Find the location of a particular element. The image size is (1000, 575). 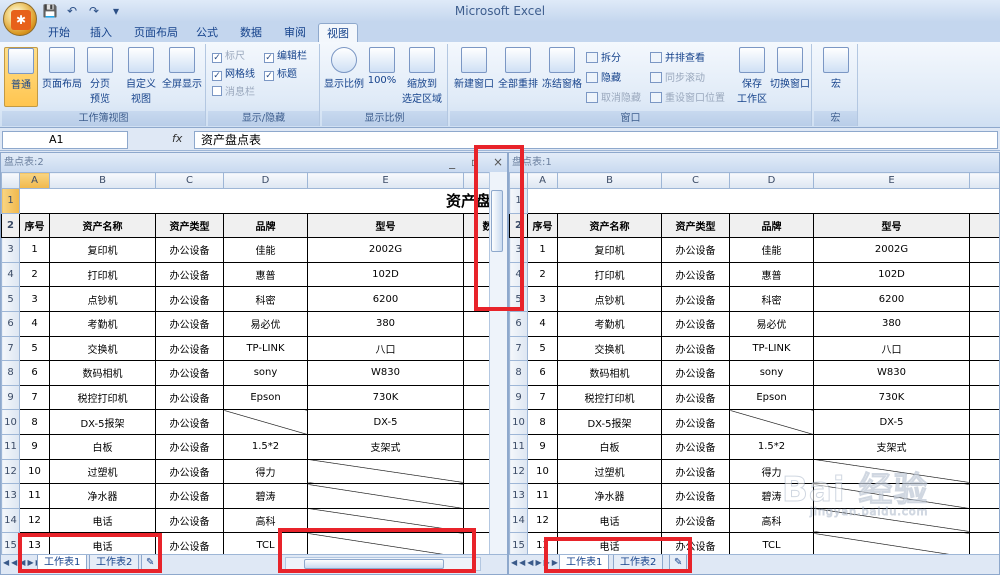

gridlines-checkbox: ✓ 网格线 is located at coordinates (233, 74).